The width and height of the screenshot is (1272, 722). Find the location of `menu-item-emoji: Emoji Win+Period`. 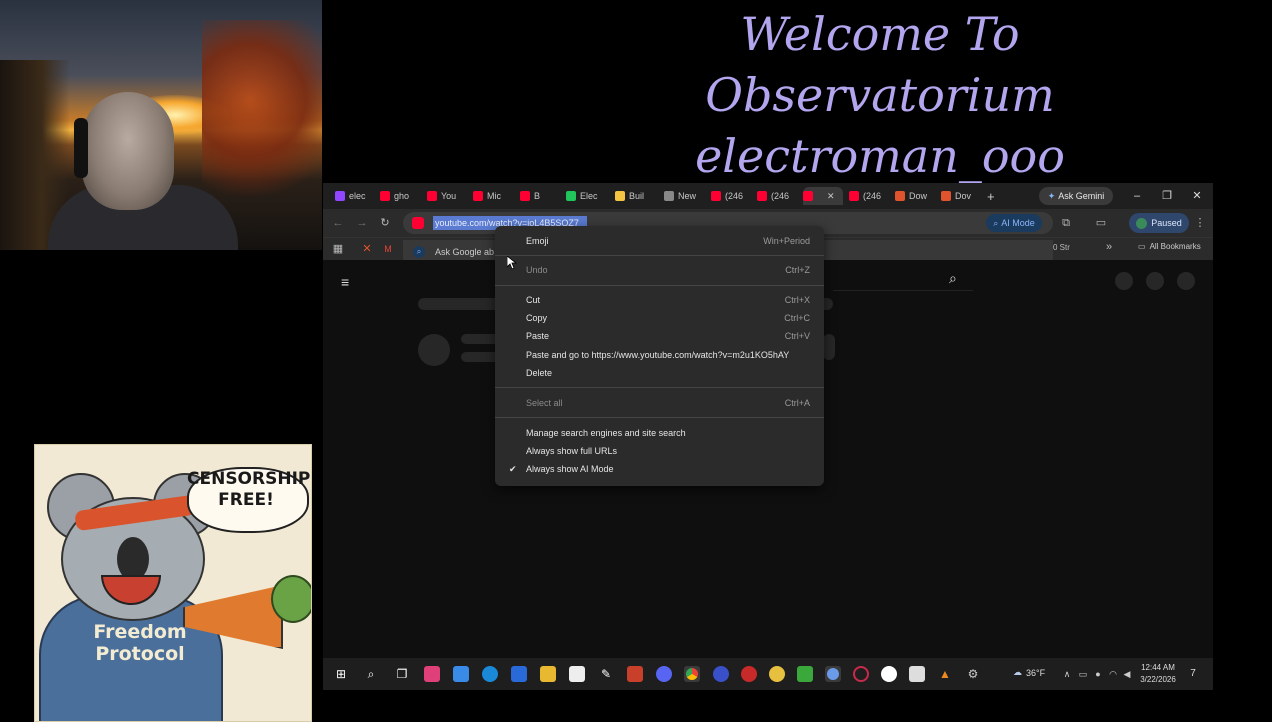

menu-item-emoji: Emoji Win+Period is located at coordinates (659, 241).